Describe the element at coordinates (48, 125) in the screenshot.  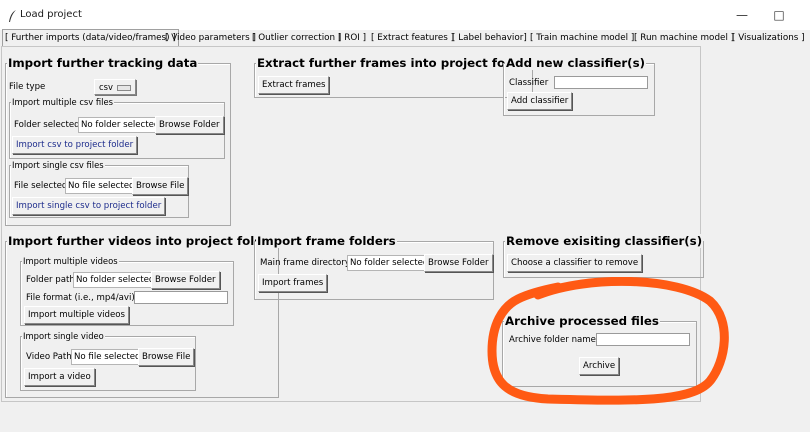
I see `csv-folder-label: Folder selected:` at that location.